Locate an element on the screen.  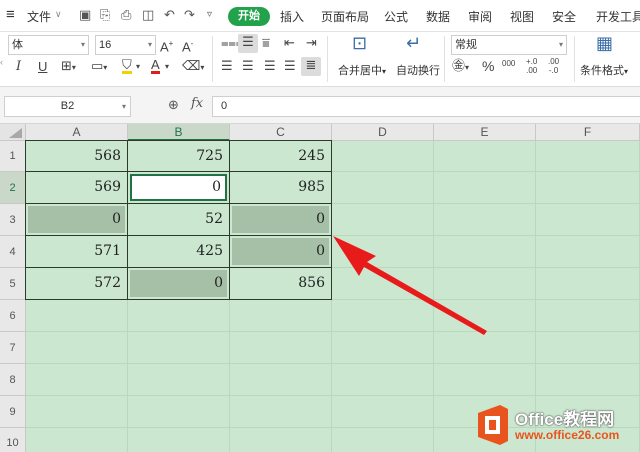
font-color-dropdown-icon: ▾ is located at coordinates (167, 67).